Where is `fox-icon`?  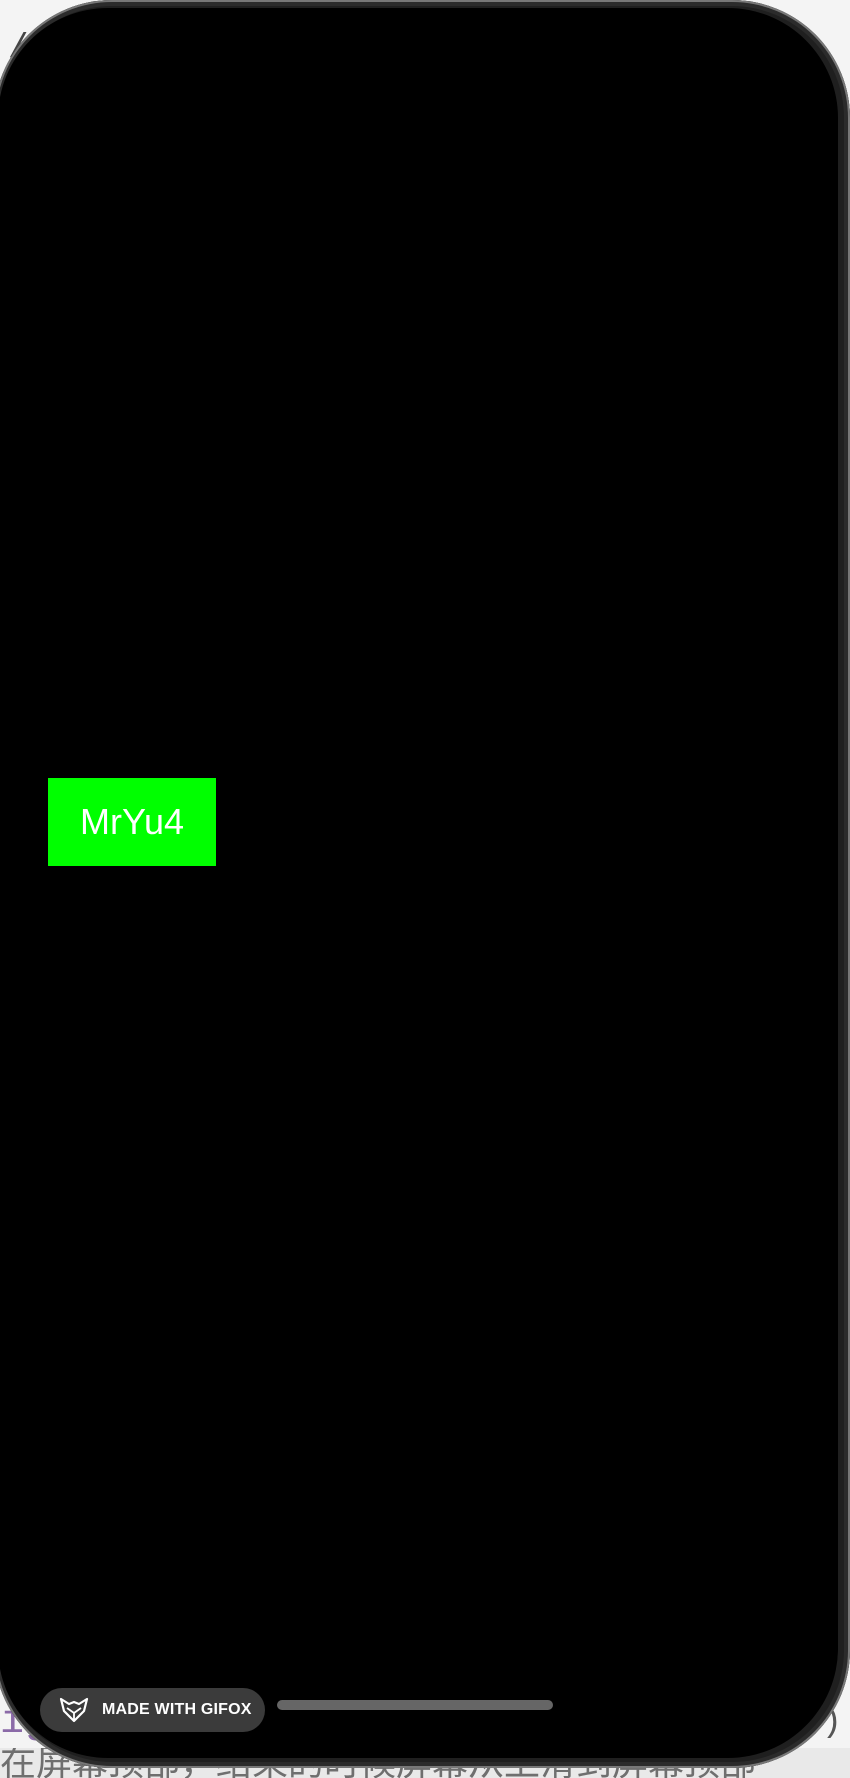
fox-icon is located at coordinates (74, 1710).